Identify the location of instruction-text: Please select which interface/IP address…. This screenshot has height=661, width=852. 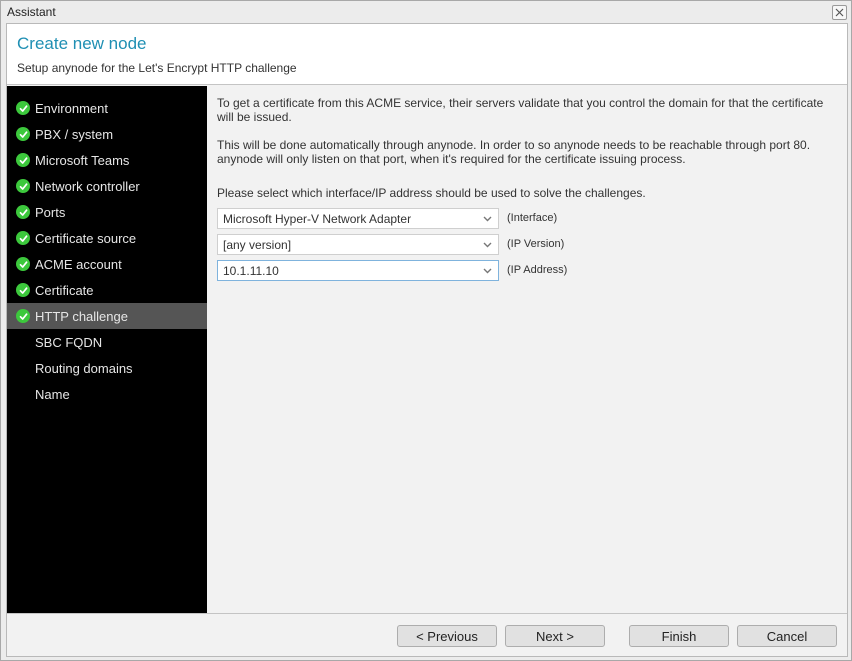
(431, 193).